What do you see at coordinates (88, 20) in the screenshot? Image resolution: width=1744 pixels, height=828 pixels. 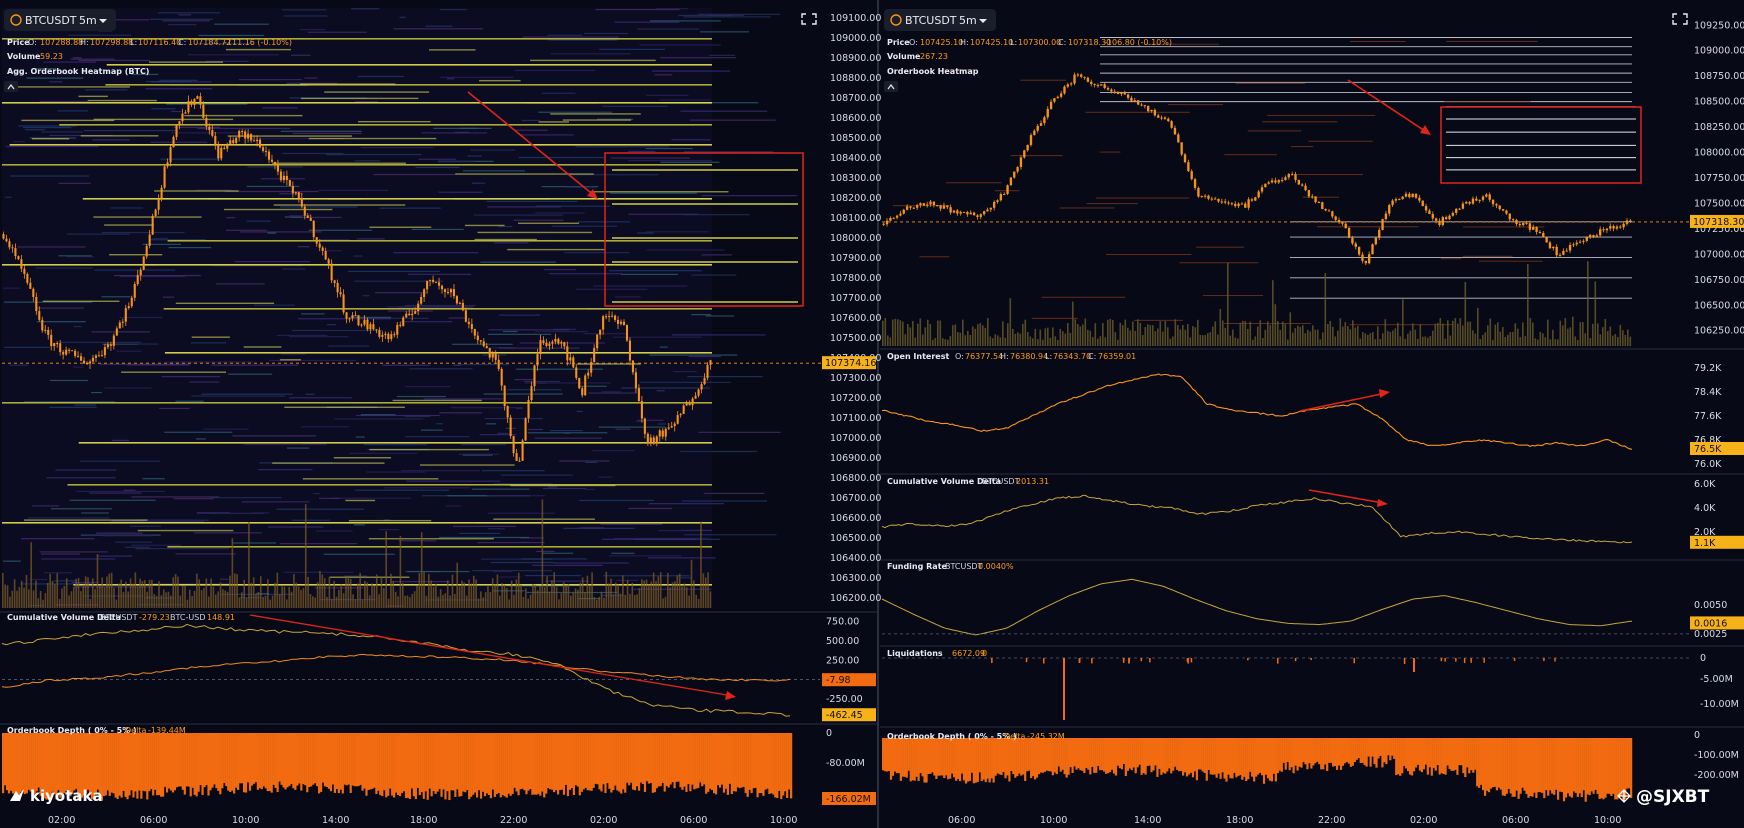 I see `left-timeframe: 5m` at bounding box center [88, 20].